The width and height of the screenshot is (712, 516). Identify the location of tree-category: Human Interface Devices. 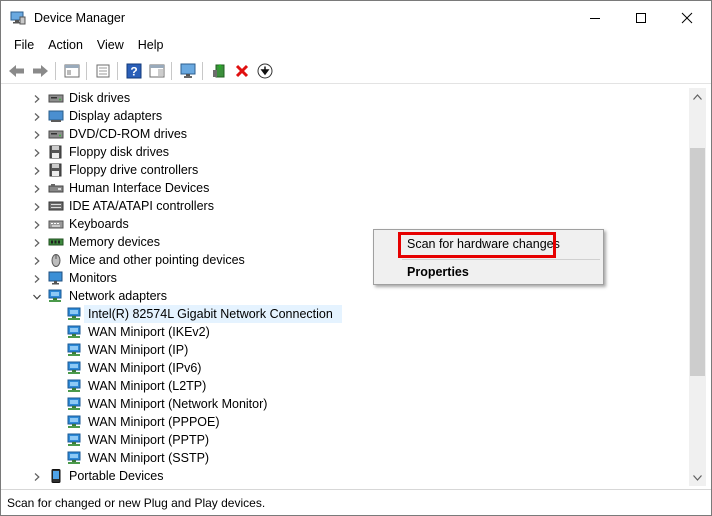
(345, 188).